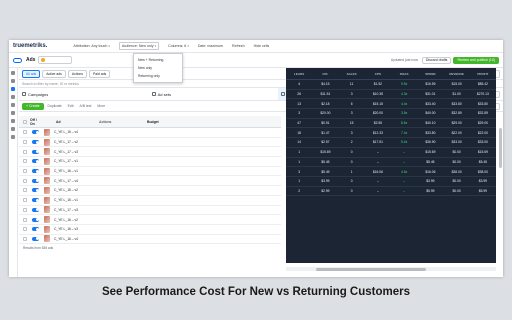 Image resolution: width=512 pixels, height=320 pixels. I want to click on ad-name: C_YE L_17 – v2, so click(76, 142).